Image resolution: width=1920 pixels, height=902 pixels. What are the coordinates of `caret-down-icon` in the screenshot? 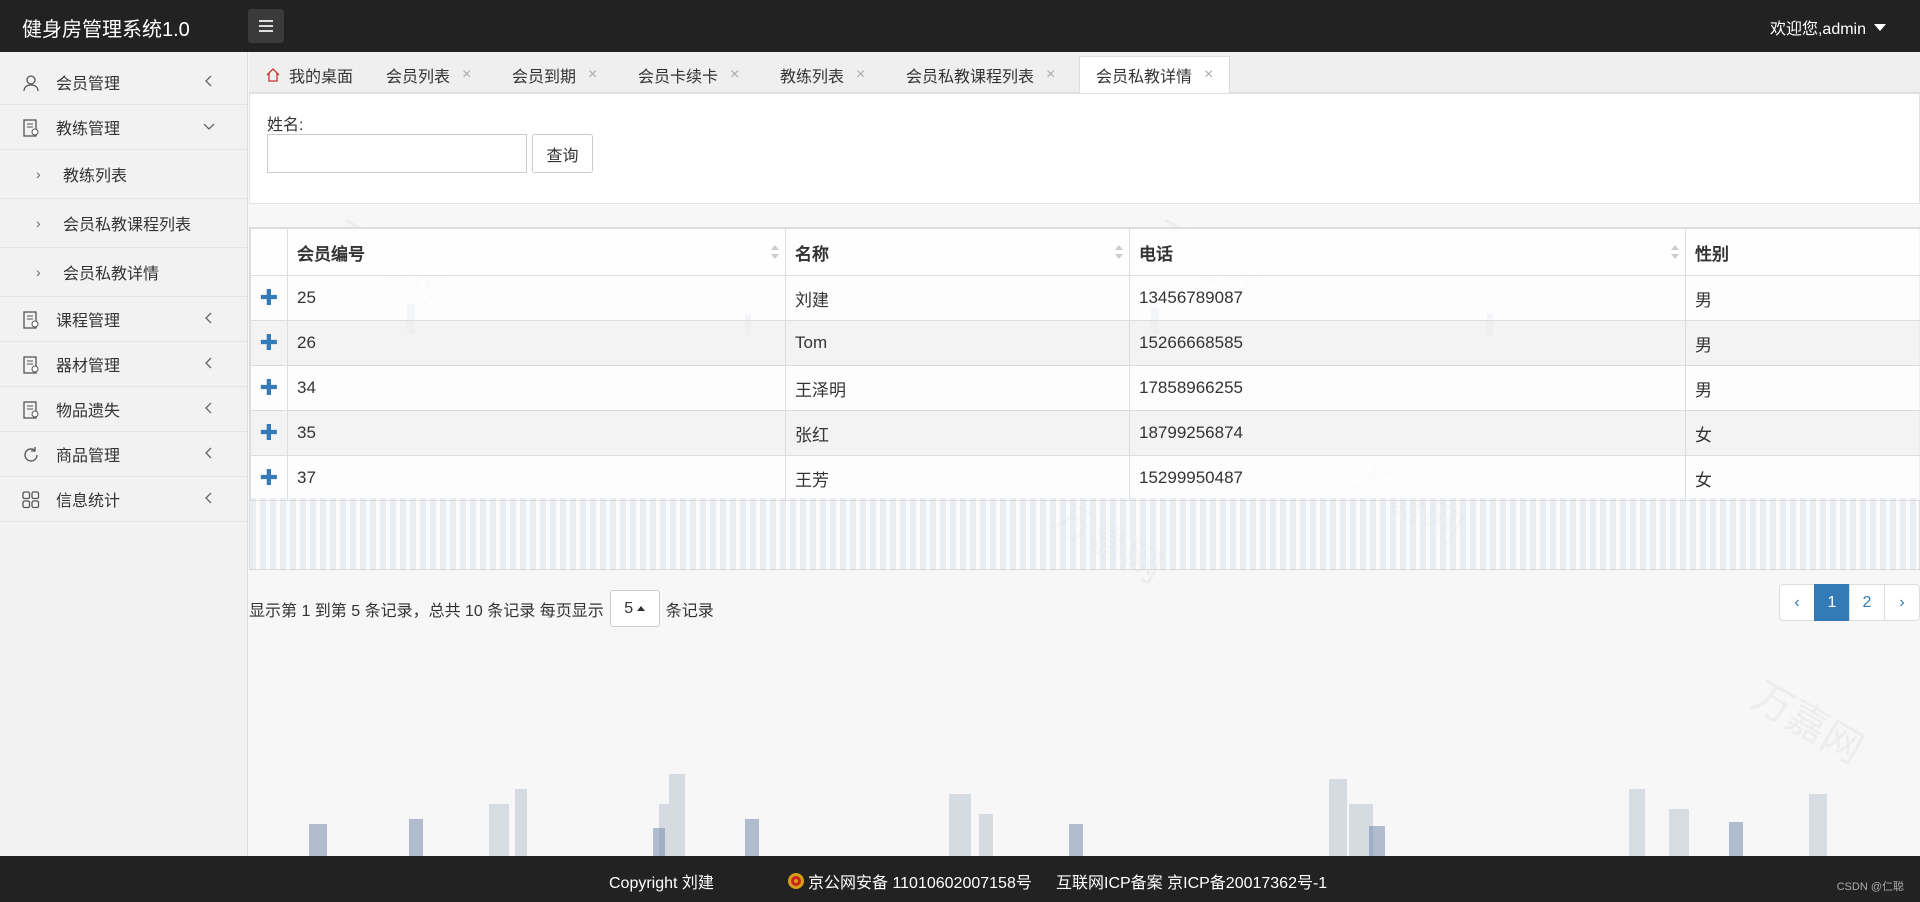 It's located at (1880, 27).